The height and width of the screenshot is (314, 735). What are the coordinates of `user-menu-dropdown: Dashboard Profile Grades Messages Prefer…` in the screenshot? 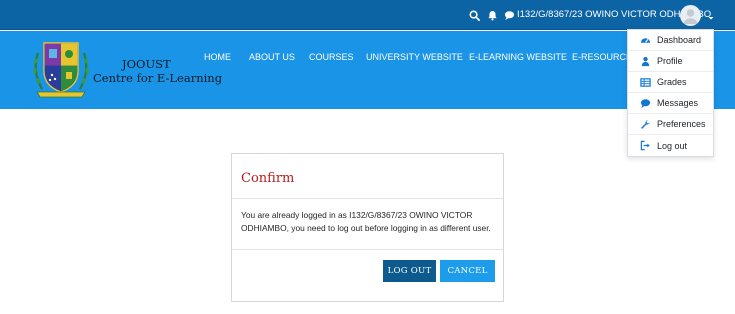 It's located at (670, 93).